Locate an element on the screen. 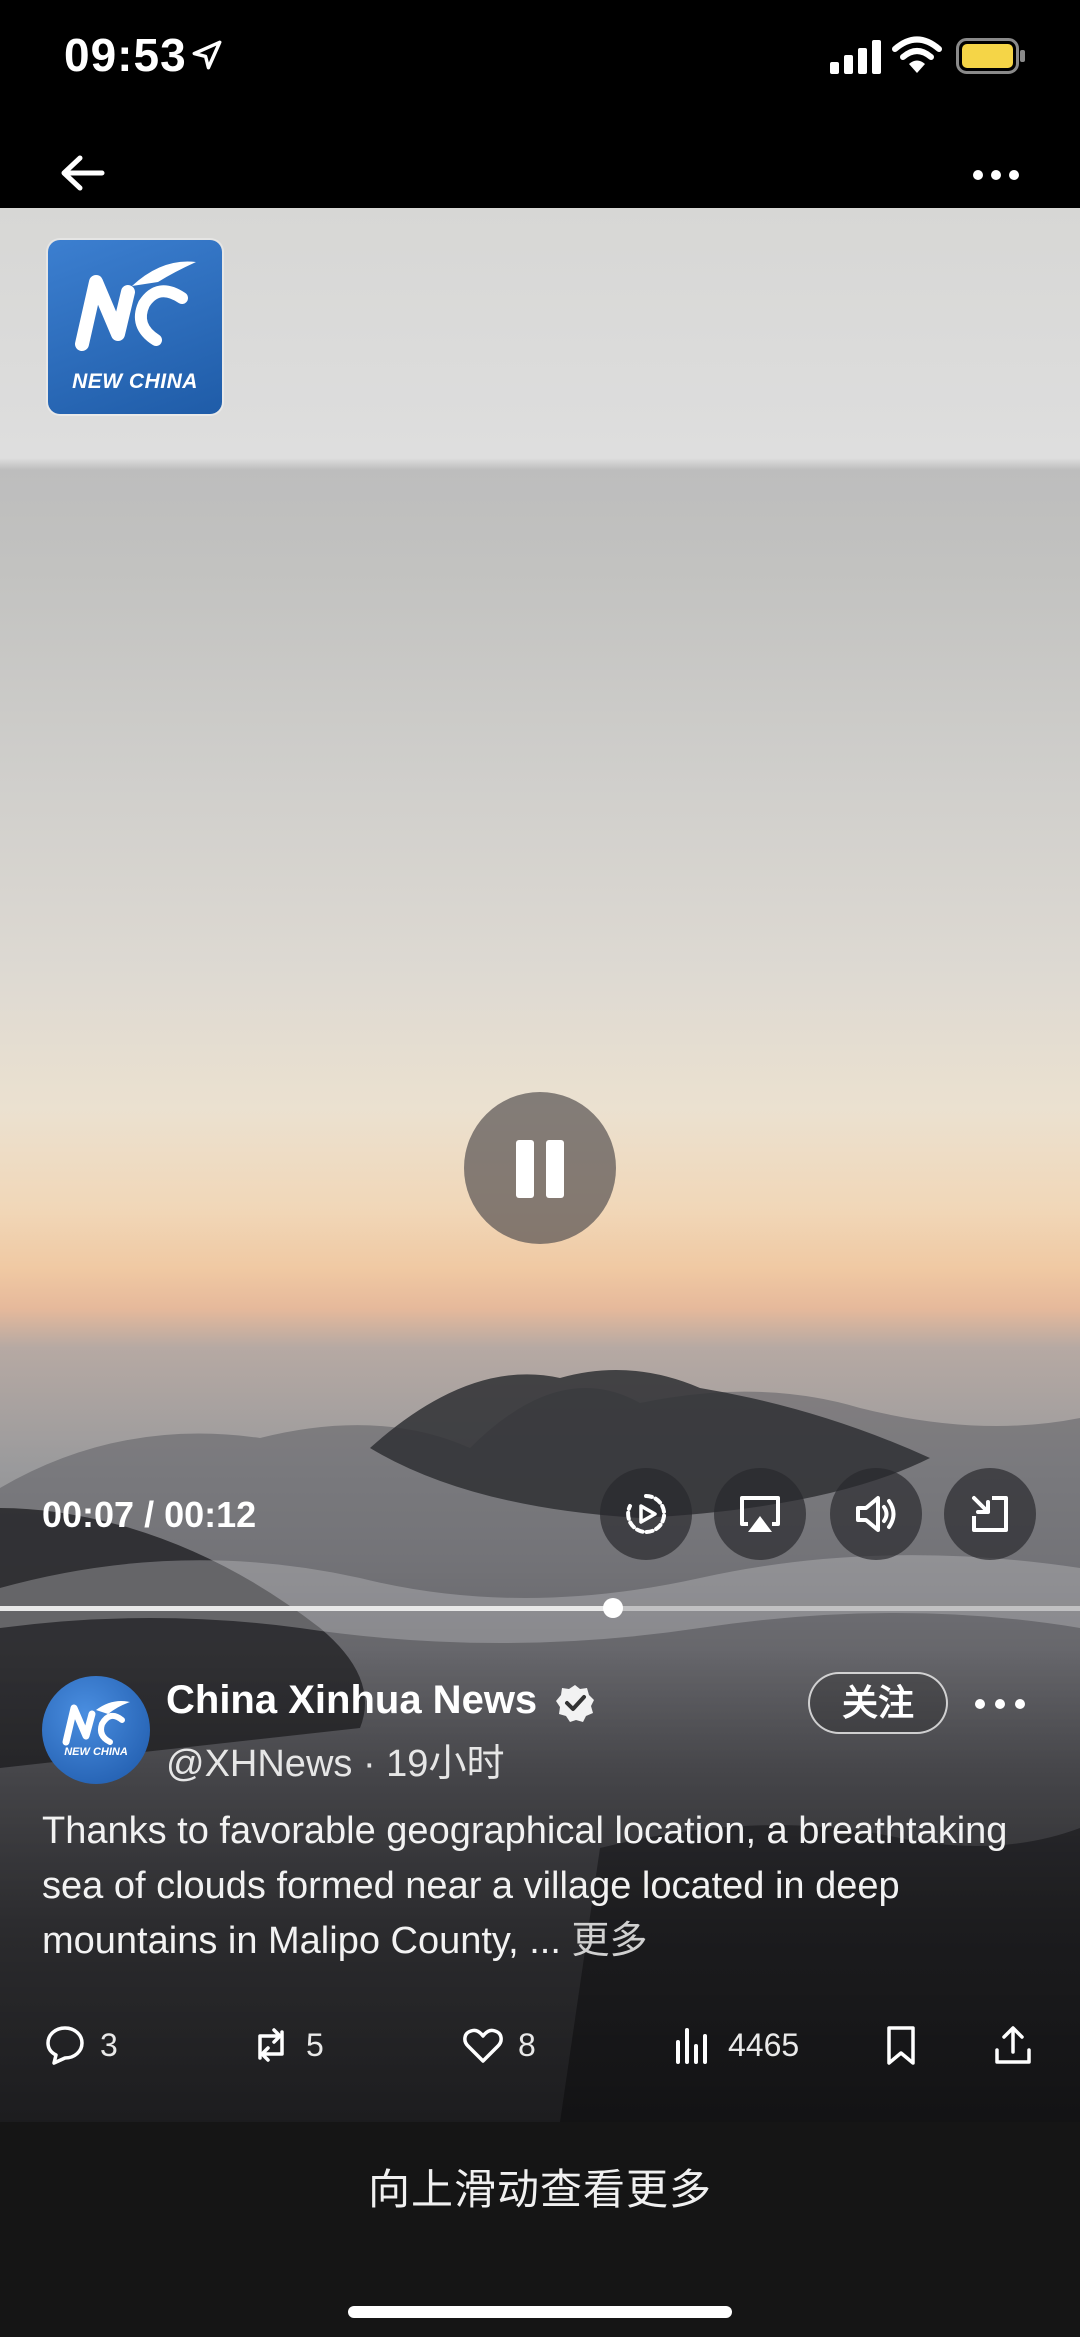 The height and width of the screenshot is (2337, 1080). like-button: 8 is located at coordinates (499, 2045).